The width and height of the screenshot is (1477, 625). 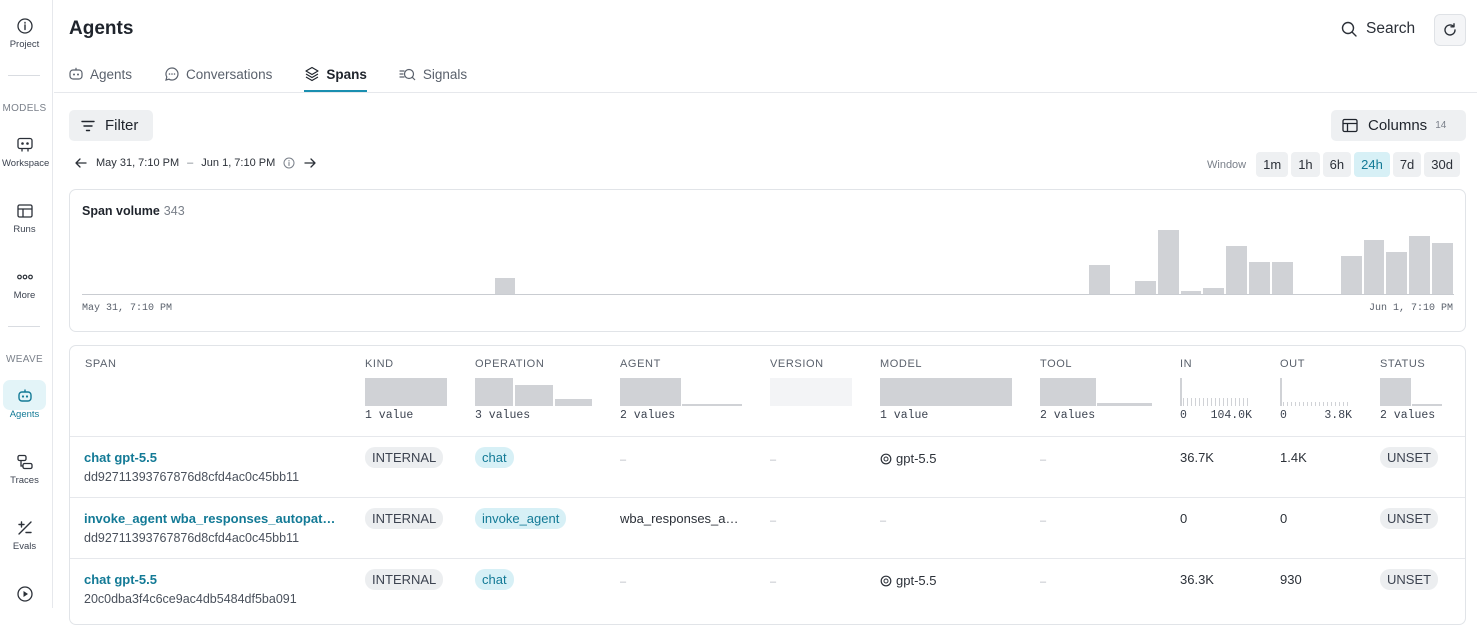 What do you see at coordinates (1043, 521) in the screenshot?
I see `tool-value: –` at bounding box center [1043, 521].